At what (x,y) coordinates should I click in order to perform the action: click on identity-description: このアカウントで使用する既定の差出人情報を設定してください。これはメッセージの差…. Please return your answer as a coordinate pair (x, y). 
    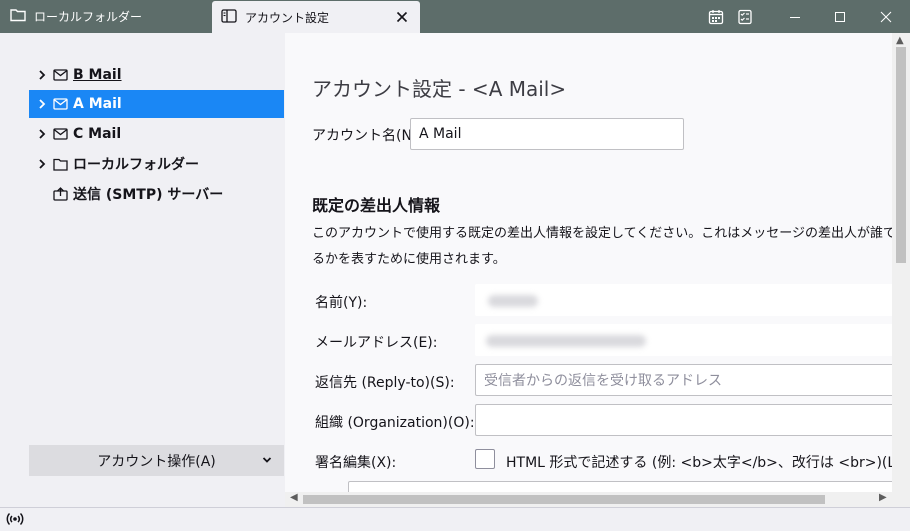
    Looking at the image, I should click on (602, 246).